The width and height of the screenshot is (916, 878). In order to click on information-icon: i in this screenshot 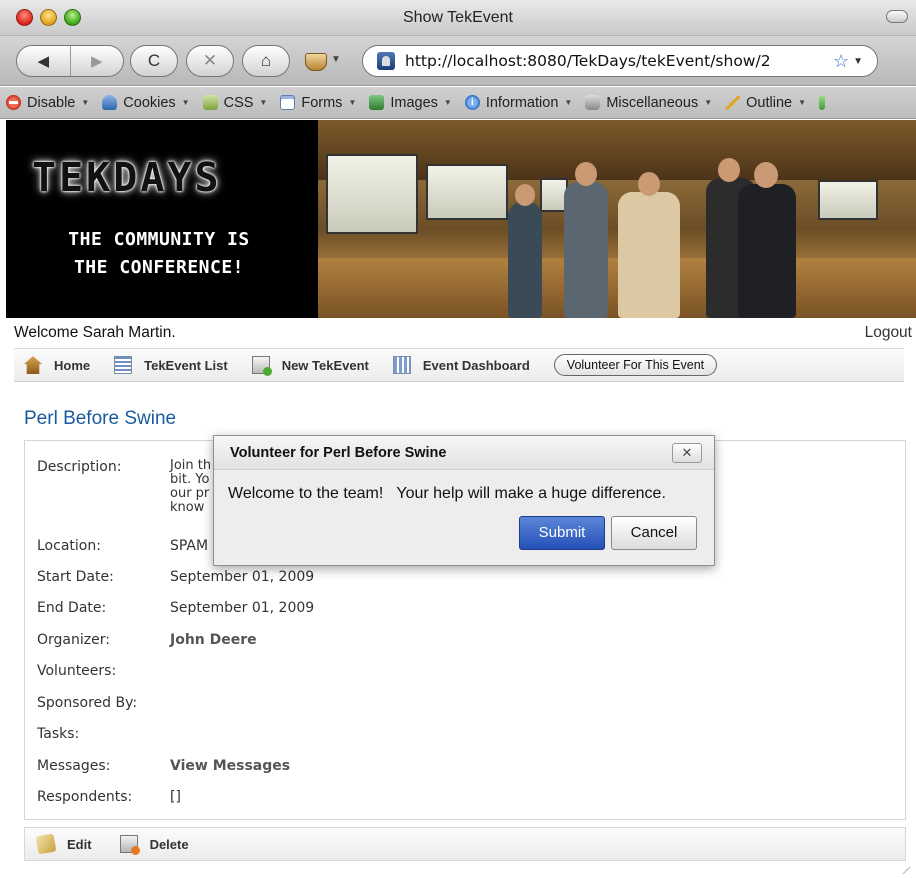, I will do `click(472, 102)`.